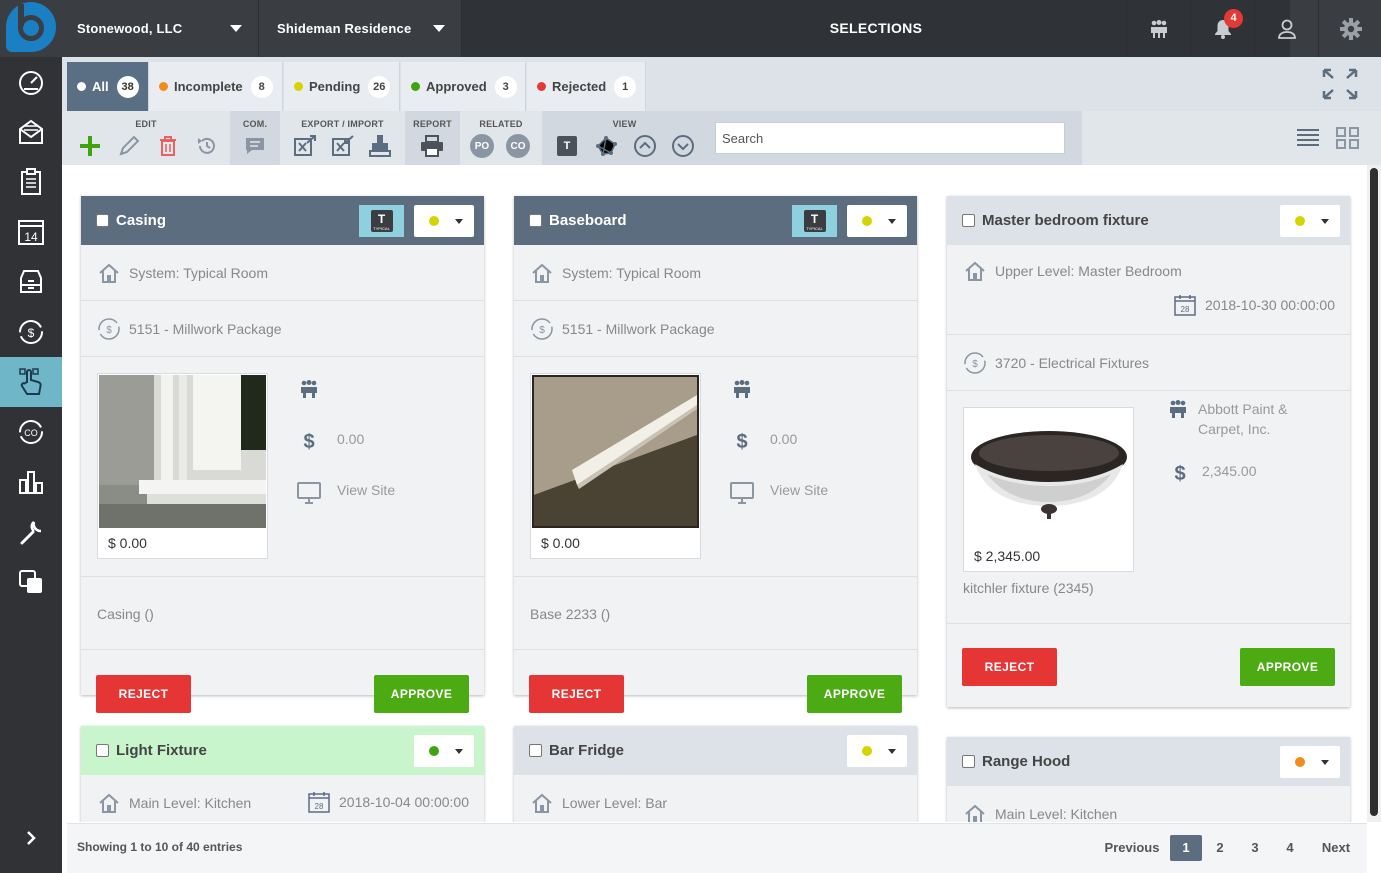  I want to click on card-actions: REJECT APPROVE, so click(715, 686).